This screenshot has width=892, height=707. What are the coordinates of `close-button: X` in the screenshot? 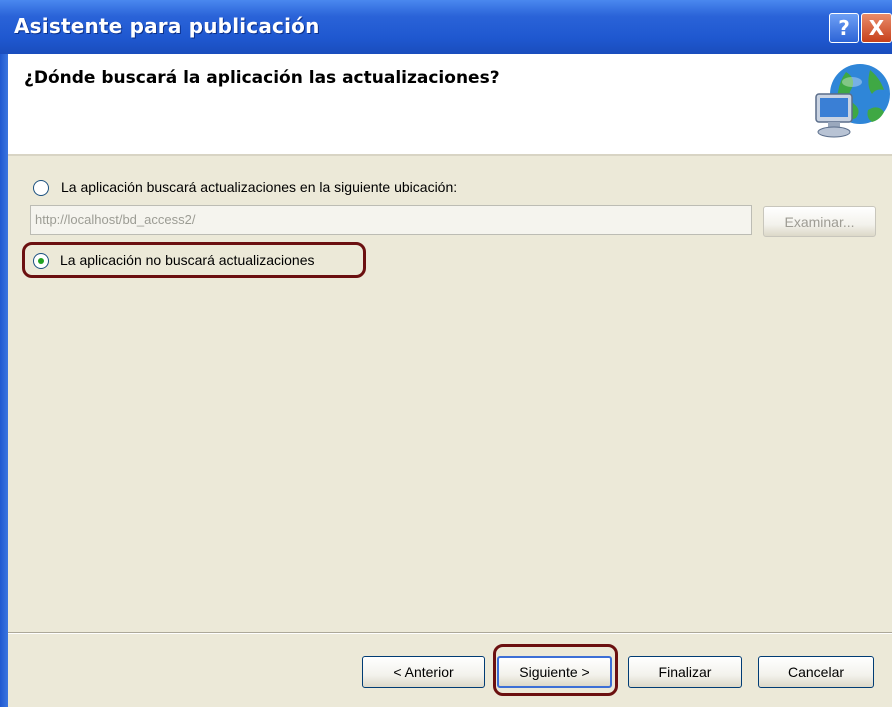 It's located at (876, 28).